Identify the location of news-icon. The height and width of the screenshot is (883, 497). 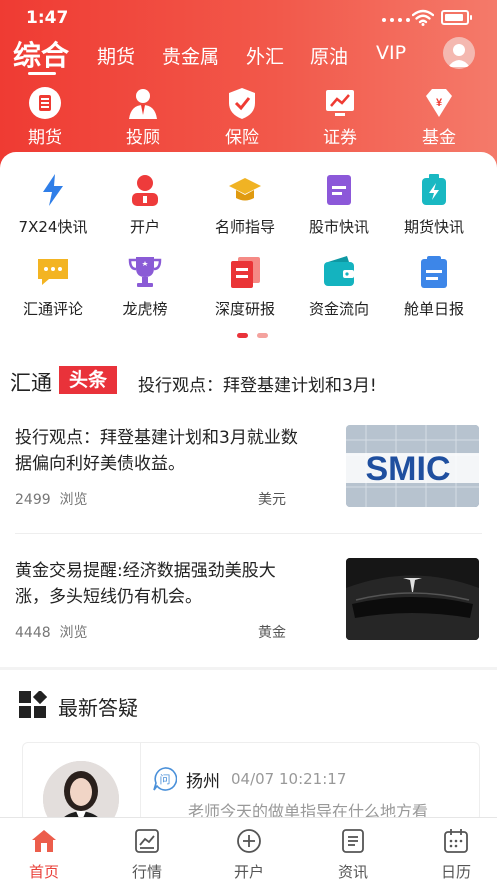
(353, 841).